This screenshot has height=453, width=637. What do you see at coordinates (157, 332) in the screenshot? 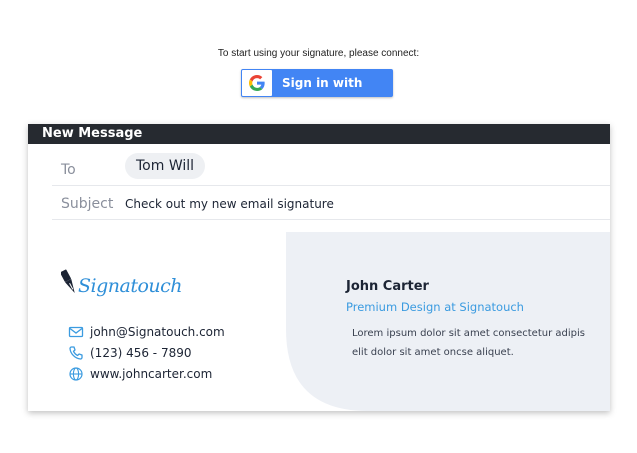
I see `email-text: john@Signatouch.com` at bounding box center [157, 332].